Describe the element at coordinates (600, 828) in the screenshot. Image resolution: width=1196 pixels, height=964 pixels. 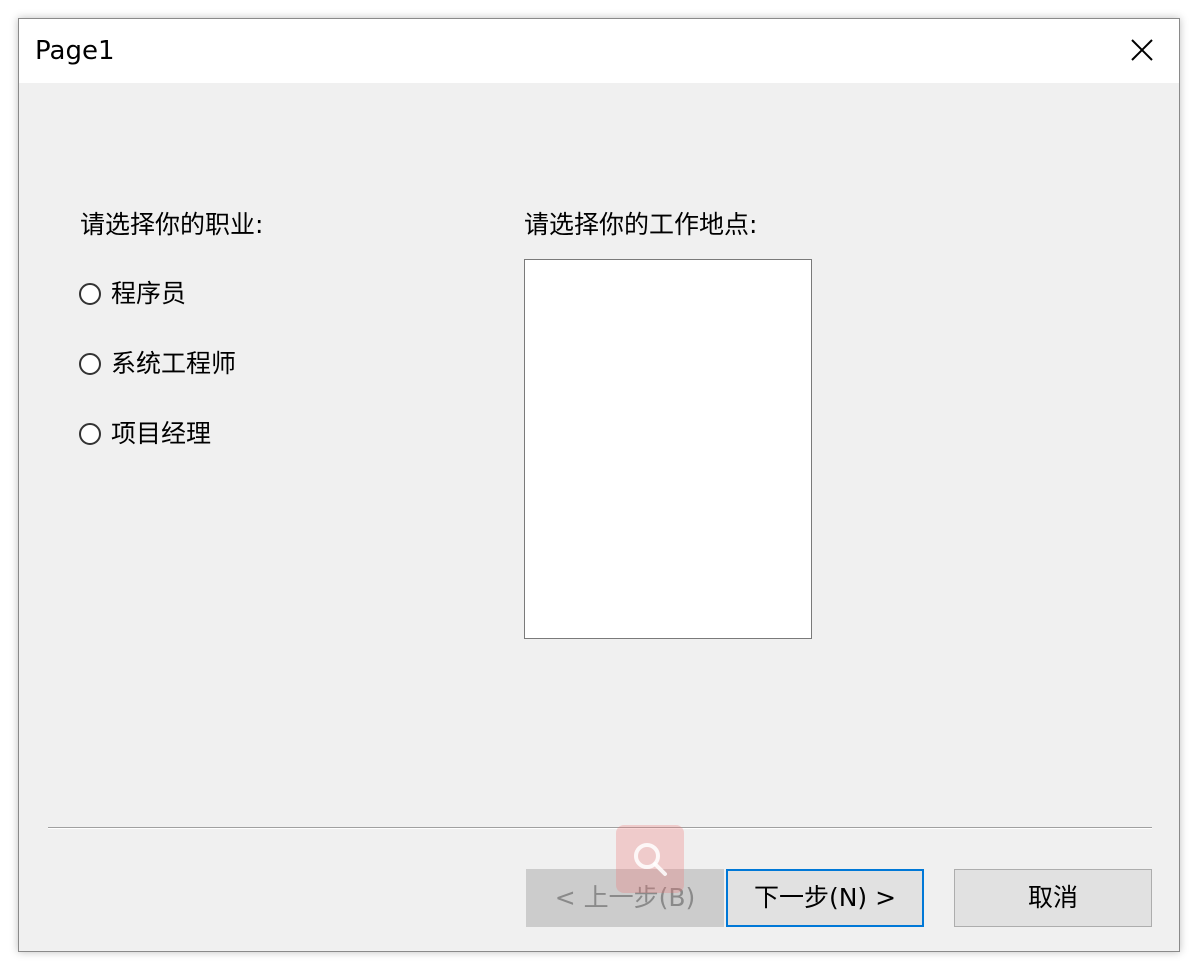
I see `separator` at that location.